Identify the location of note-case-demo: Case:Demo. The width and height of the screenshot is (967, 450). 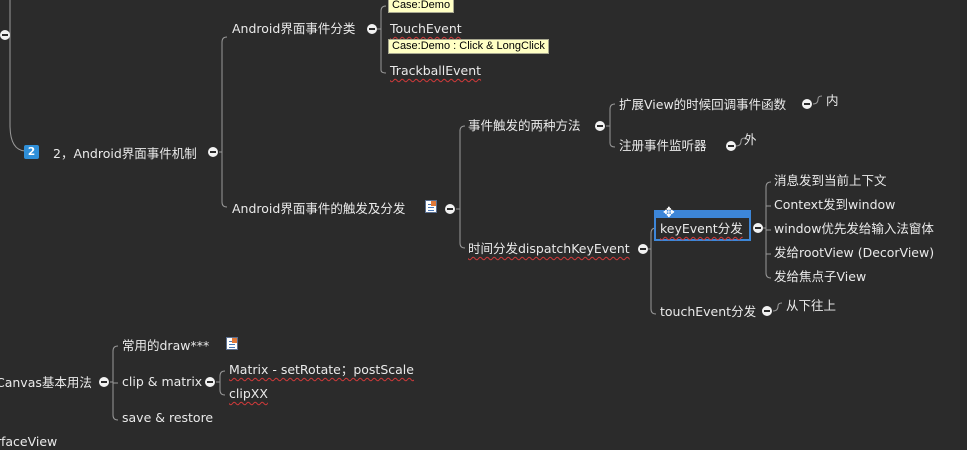
(421, 6).